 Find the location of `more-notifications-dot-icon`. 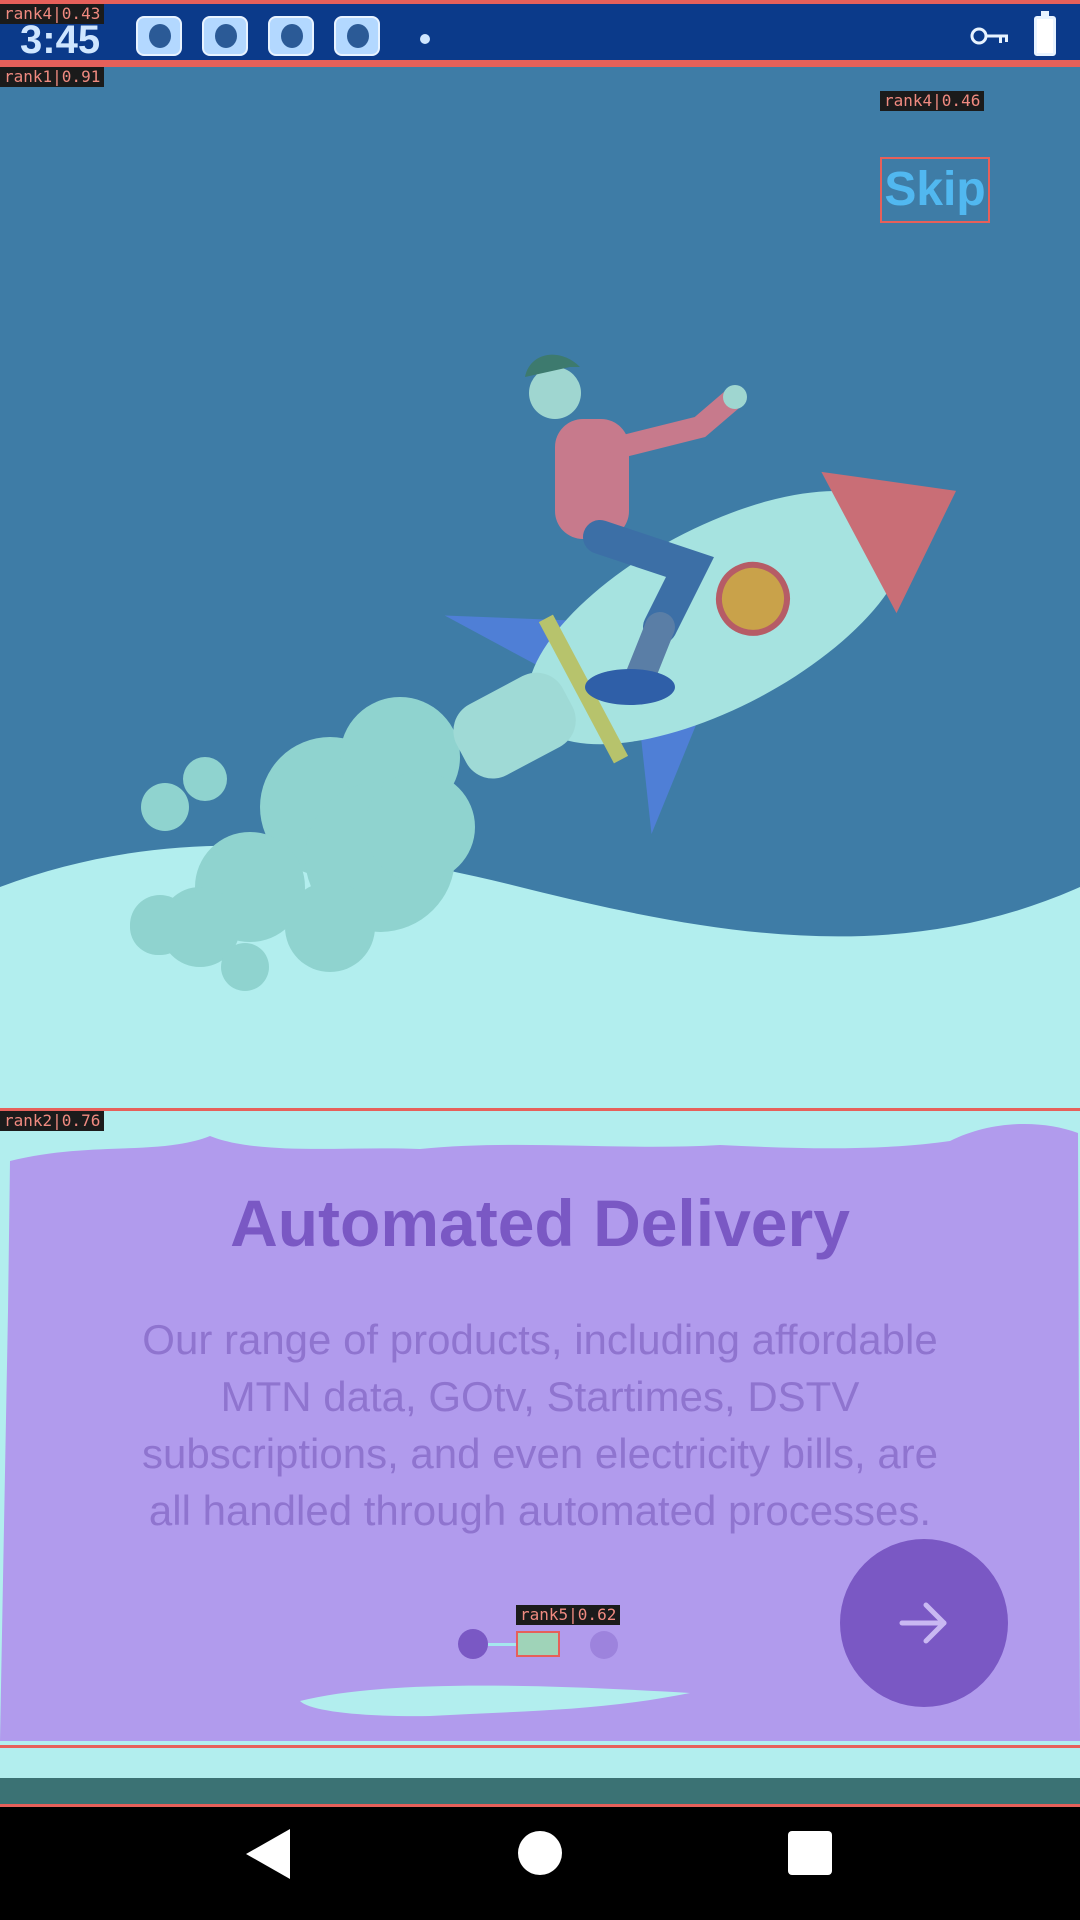

more-notifications-dot-icon is located at coordinates (425, 39).